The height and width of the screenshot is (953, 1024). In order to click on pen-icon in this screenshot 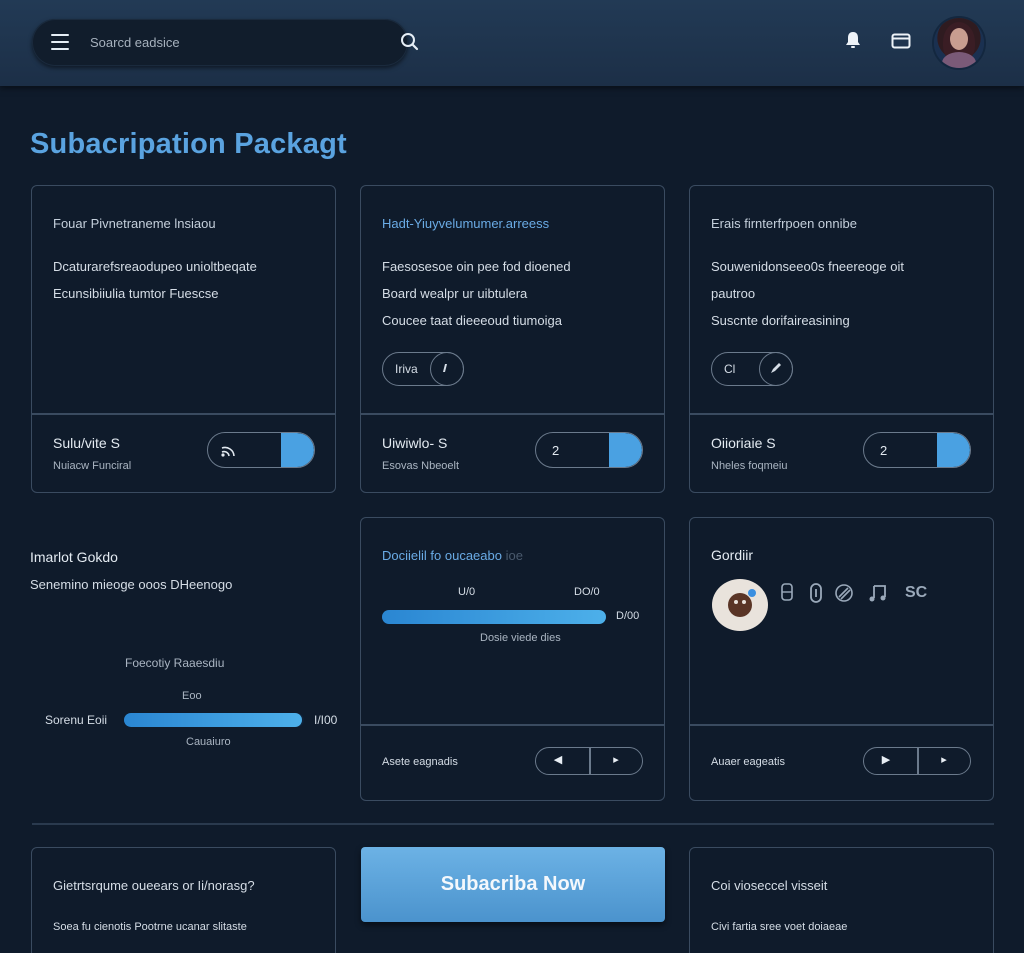, I will do `click(776, 369)`.